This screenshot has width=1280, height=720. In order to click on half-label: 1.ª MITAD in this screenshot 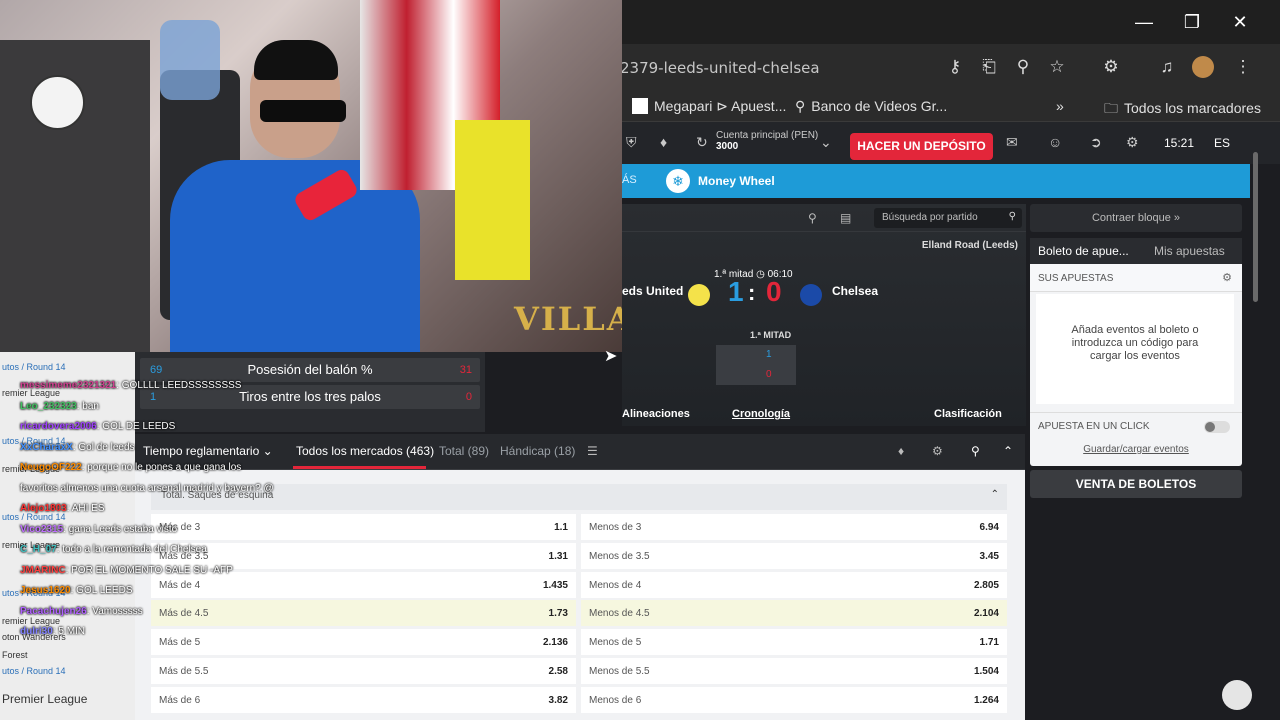, I will do `click(771, 335)`.